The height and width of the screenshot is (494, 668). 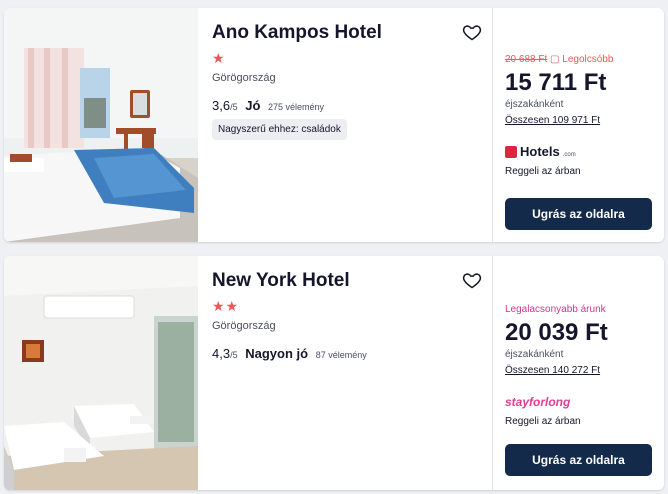 I want to click on review-count: 275 vélemény, so click(x=296, y=107).